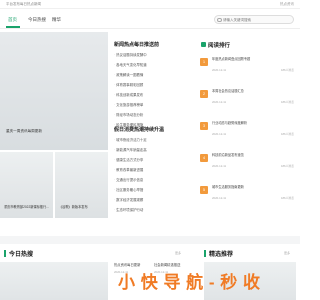 This screenshot has width=320, height=300. I want to click on ranking-title: 阅读排行, so click(219, 46).